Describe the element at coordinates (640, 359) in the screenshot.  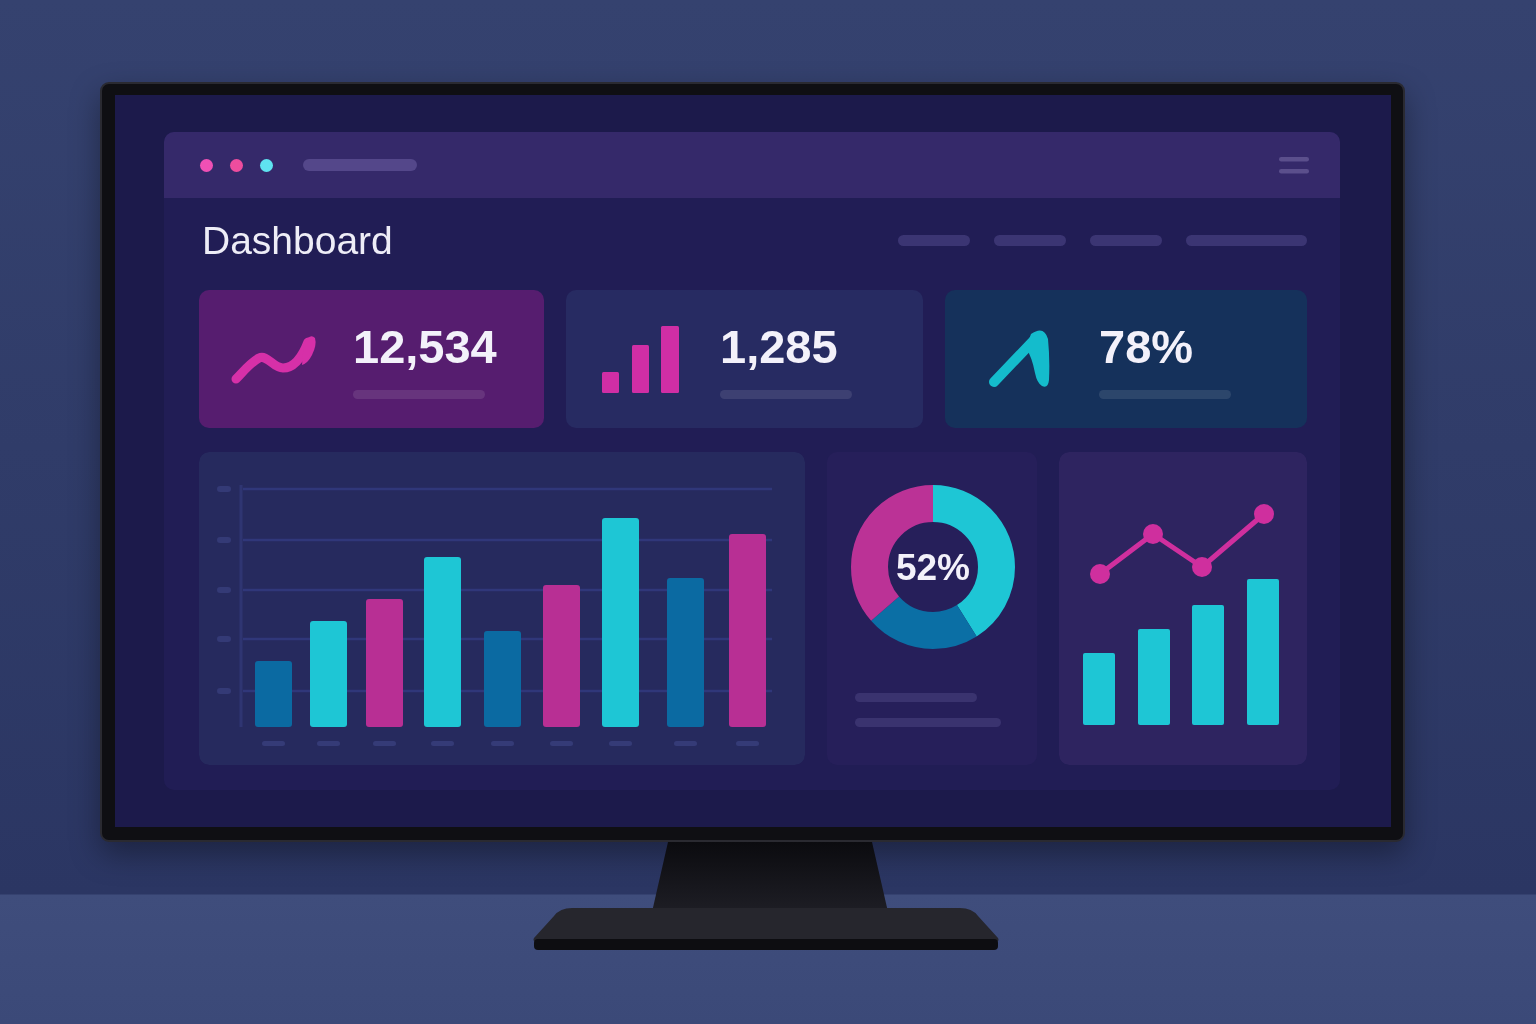
I see `bar-chart-icon` at that location.